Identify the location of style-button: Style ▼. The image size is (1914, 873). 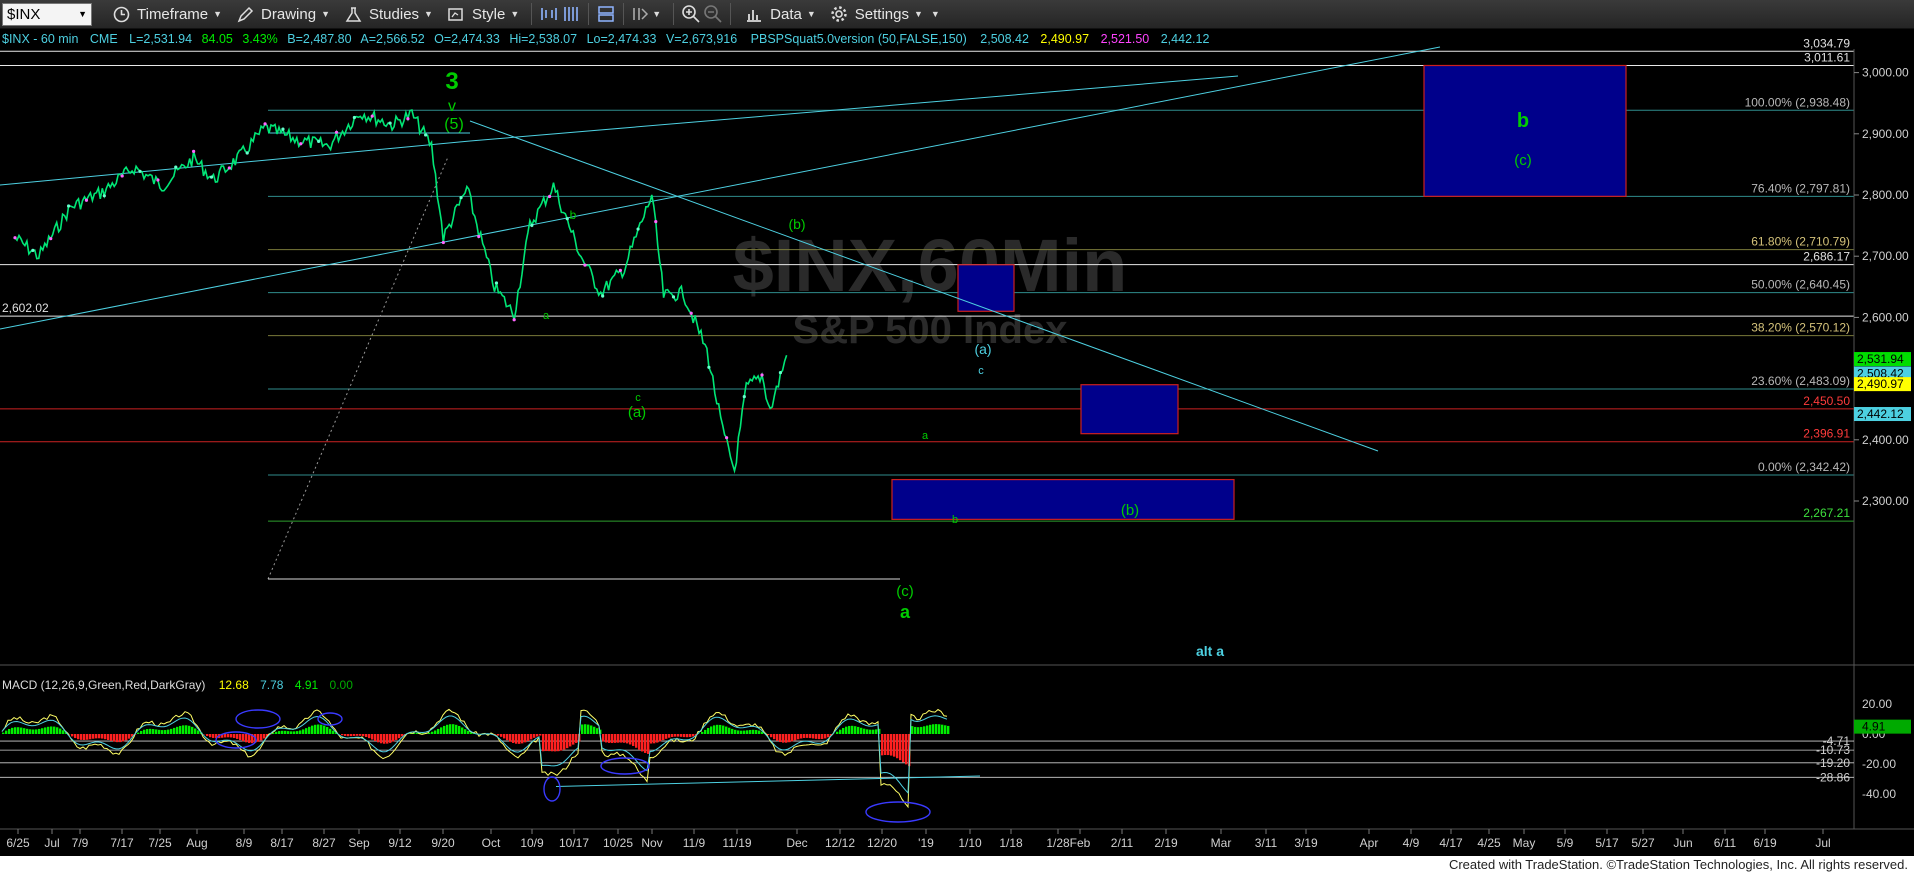
(482, 14).